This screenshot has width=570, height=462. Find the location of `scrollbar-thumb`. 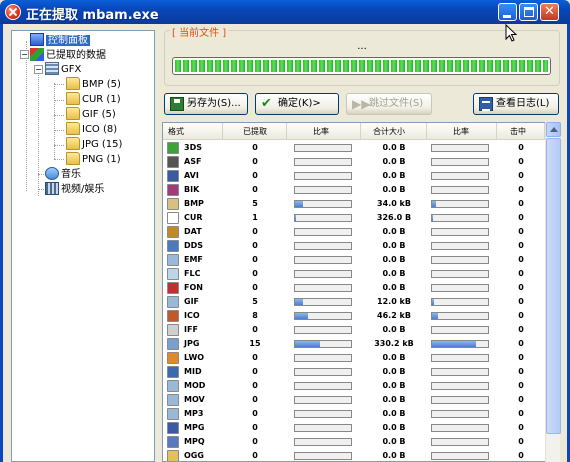

scrollbar-thumb is located at coordinates (553, 286).